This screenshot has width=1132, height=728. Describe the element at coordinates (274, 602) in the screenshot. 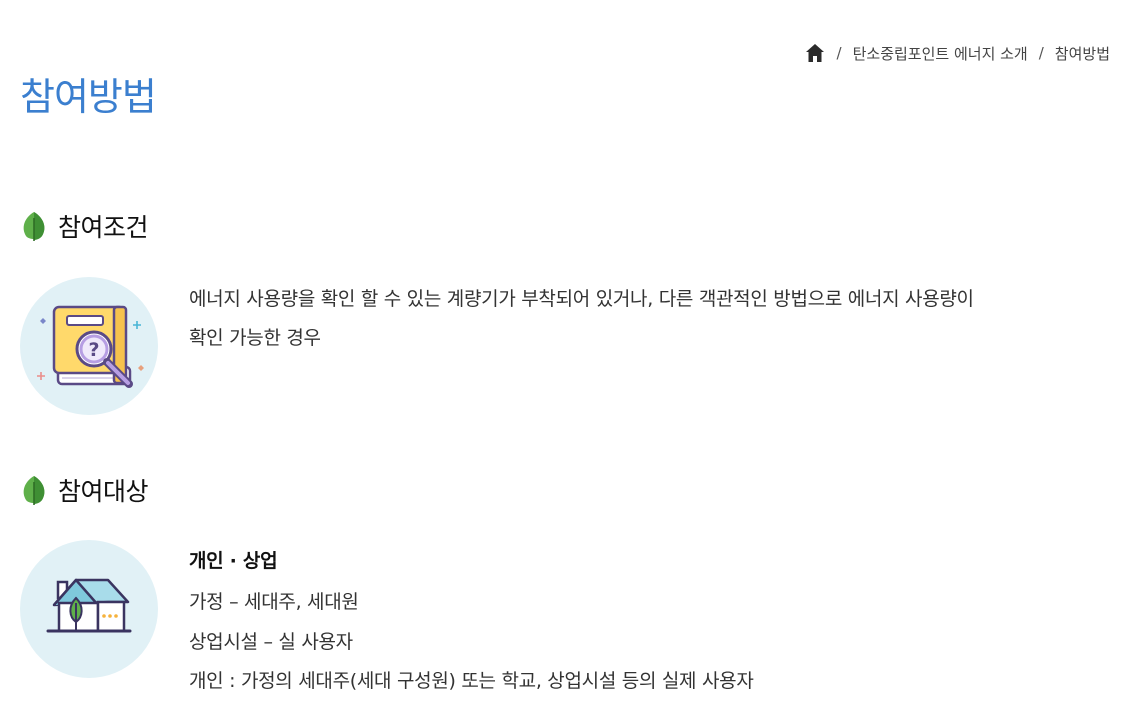

I see `target-text-line: 가정 – 세대주, 세대원` at that location.